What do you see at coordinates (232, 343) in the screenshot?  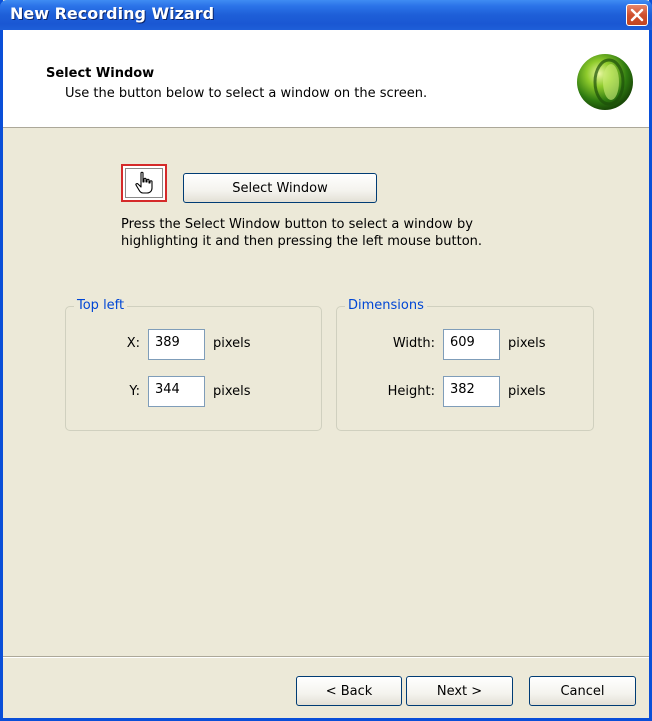 I see `x-unit: pixels` at bounding box center [232, 343].